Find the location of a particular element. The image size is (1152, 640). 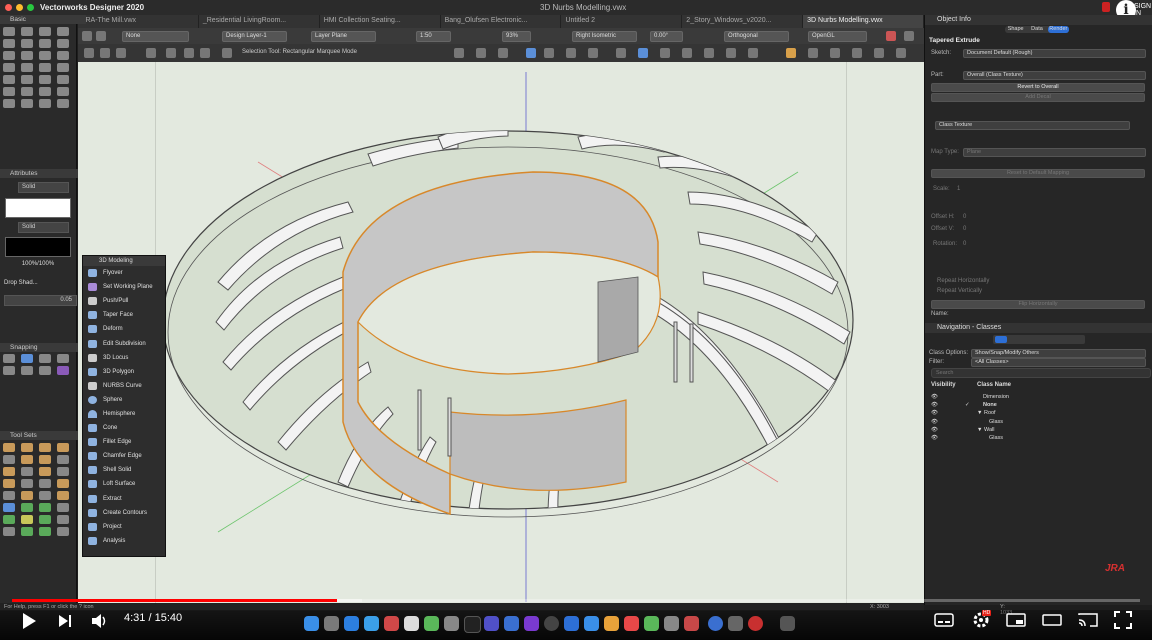

3d-modeling-set-icon is located at coordinates (9, 507).